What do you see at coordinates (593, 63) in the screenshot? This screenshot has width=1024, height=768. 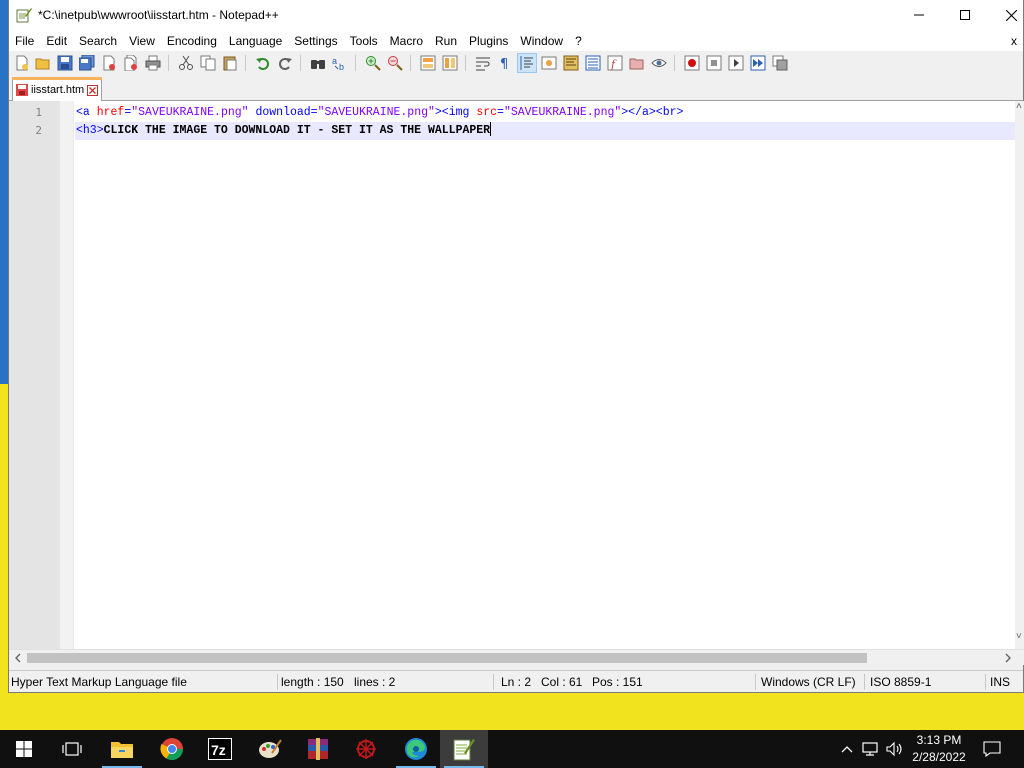 I see `document-list-button` at bounding box center [593, 63].